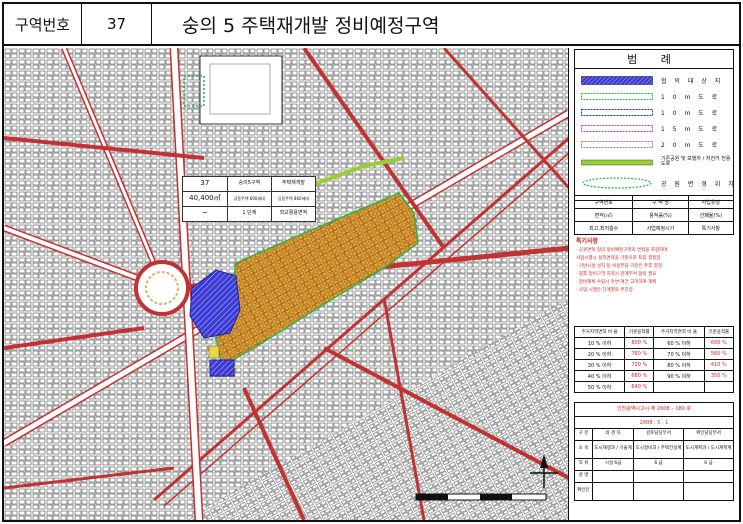  I want to click on overlay-cell: 공동주택 600세대, so click(249, 199).